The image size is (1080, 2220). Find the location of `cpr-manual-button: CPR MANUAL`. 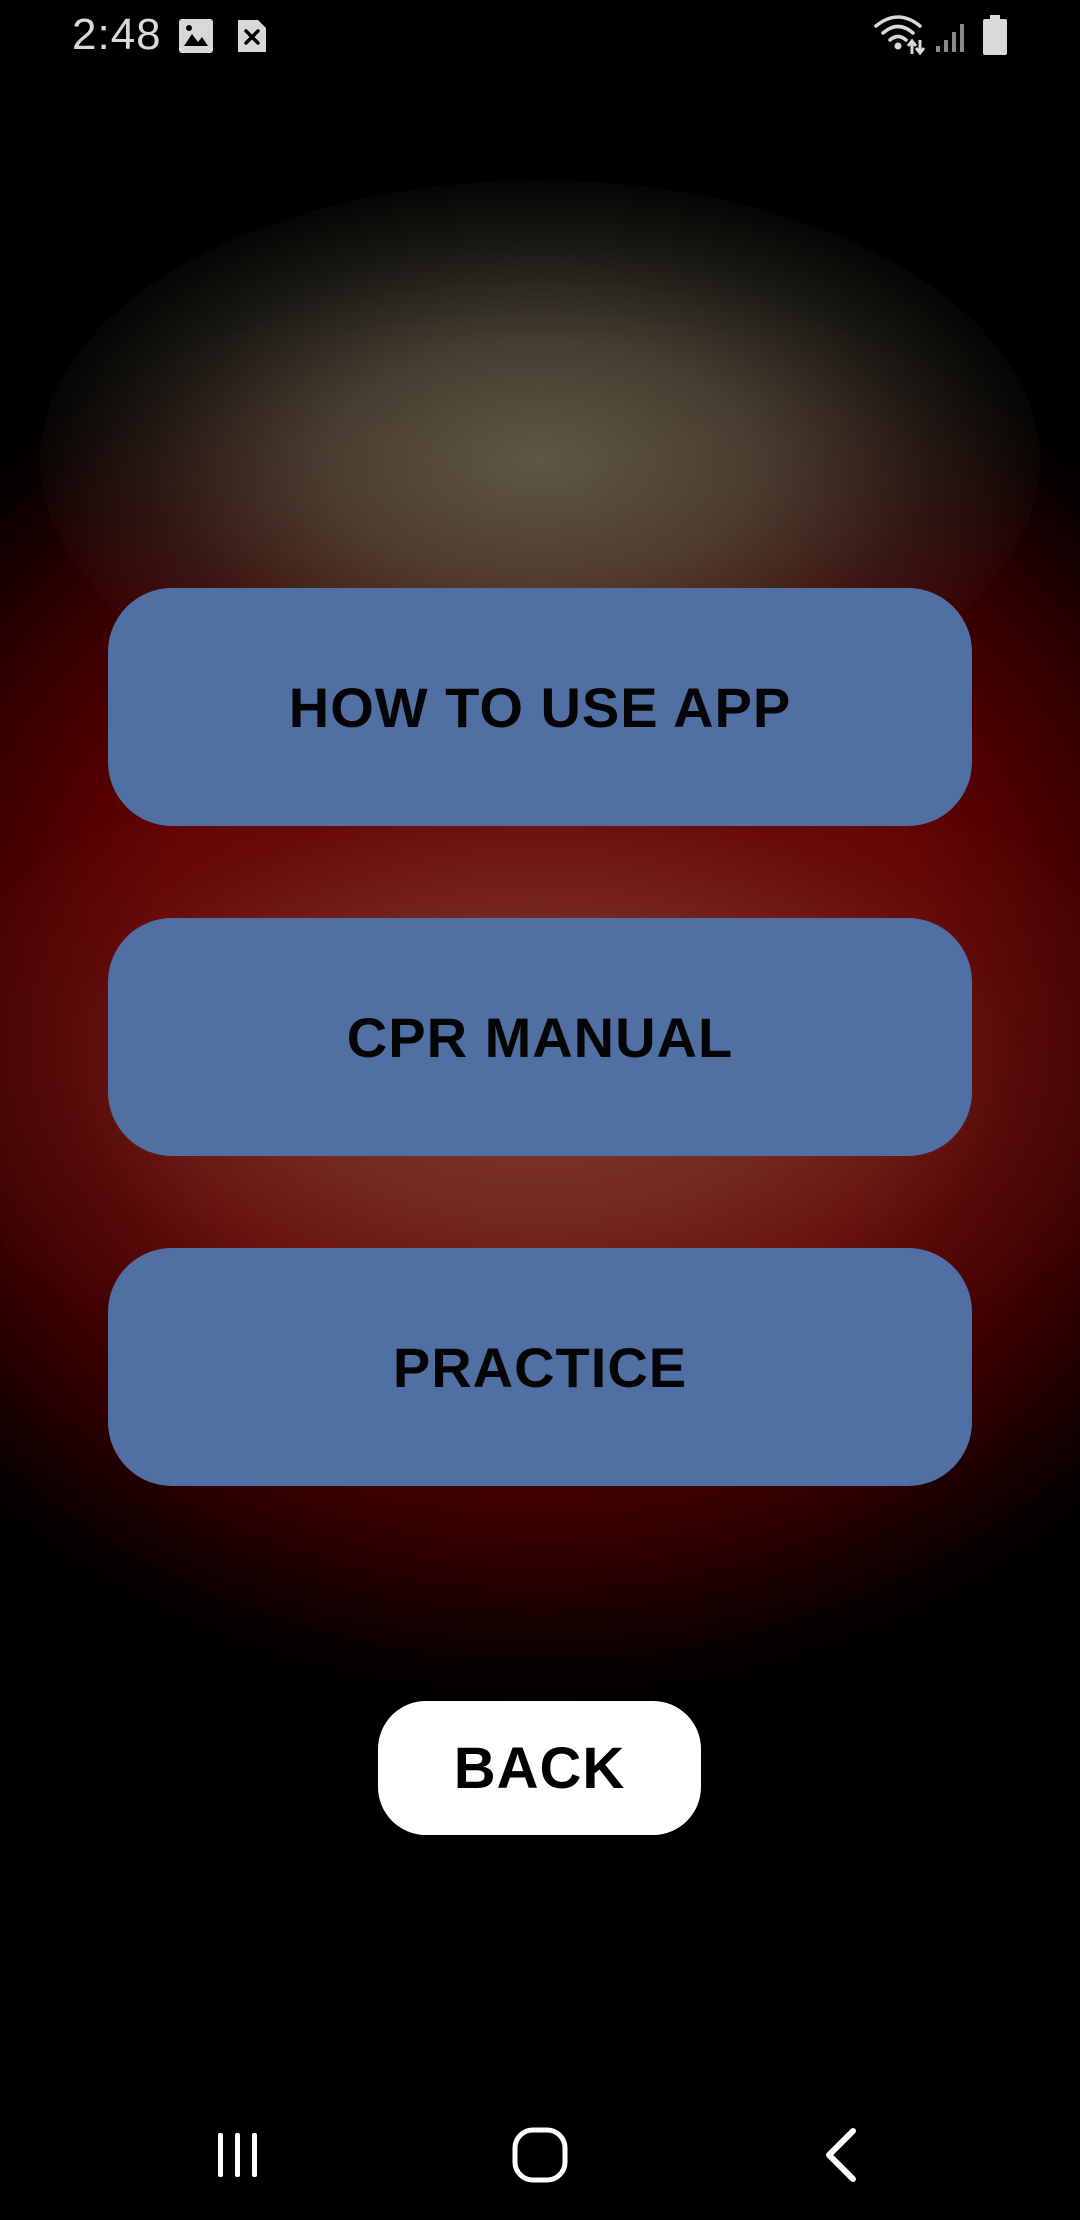

cpr-manual-button: CPR MANUAL is located at coordinates (540, 1037).